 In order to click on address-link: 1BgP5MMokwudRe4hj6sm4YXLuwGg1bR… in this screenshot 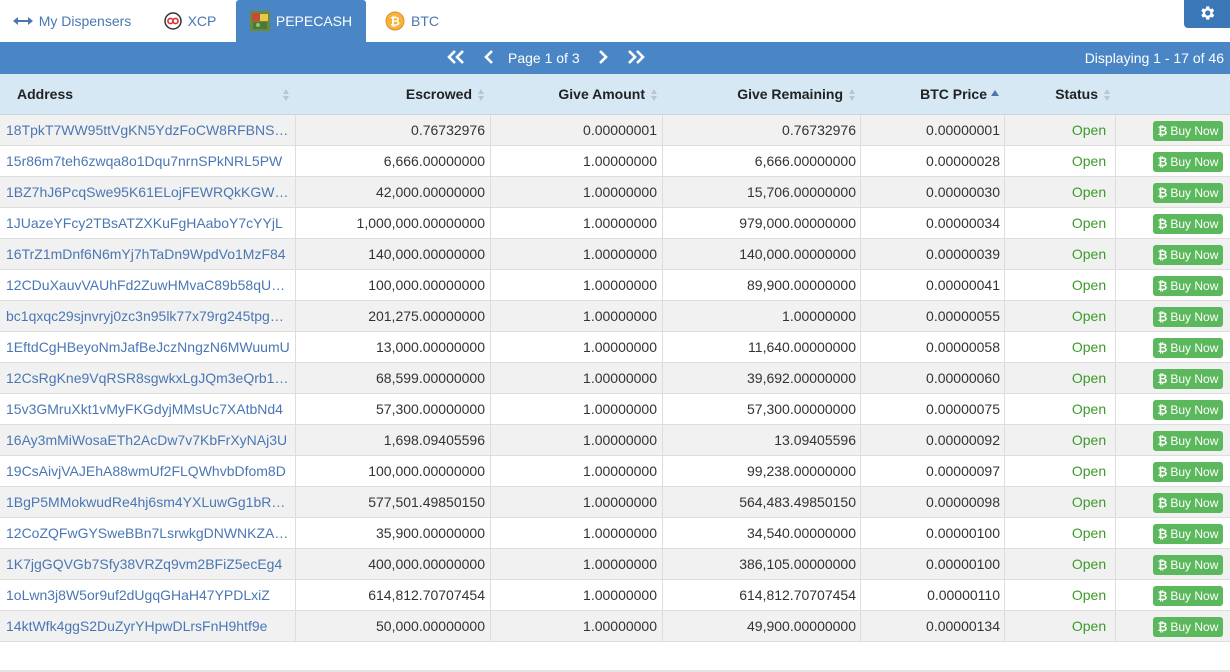, I will do `click(148, 502)`.